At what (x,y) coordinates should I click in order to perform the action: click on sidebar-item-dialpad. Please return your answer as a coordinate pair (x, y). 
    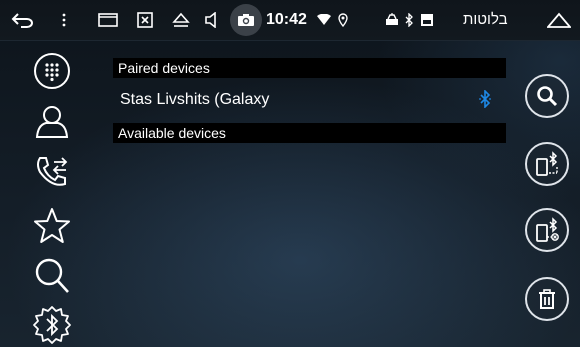
    Looking at the image, I should click on (52, 71).